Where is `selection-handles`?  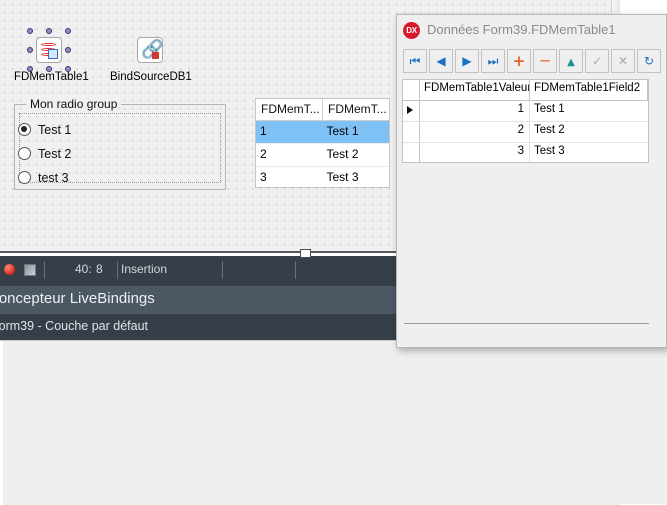 selection-handles is located at coordinates (49, 50).